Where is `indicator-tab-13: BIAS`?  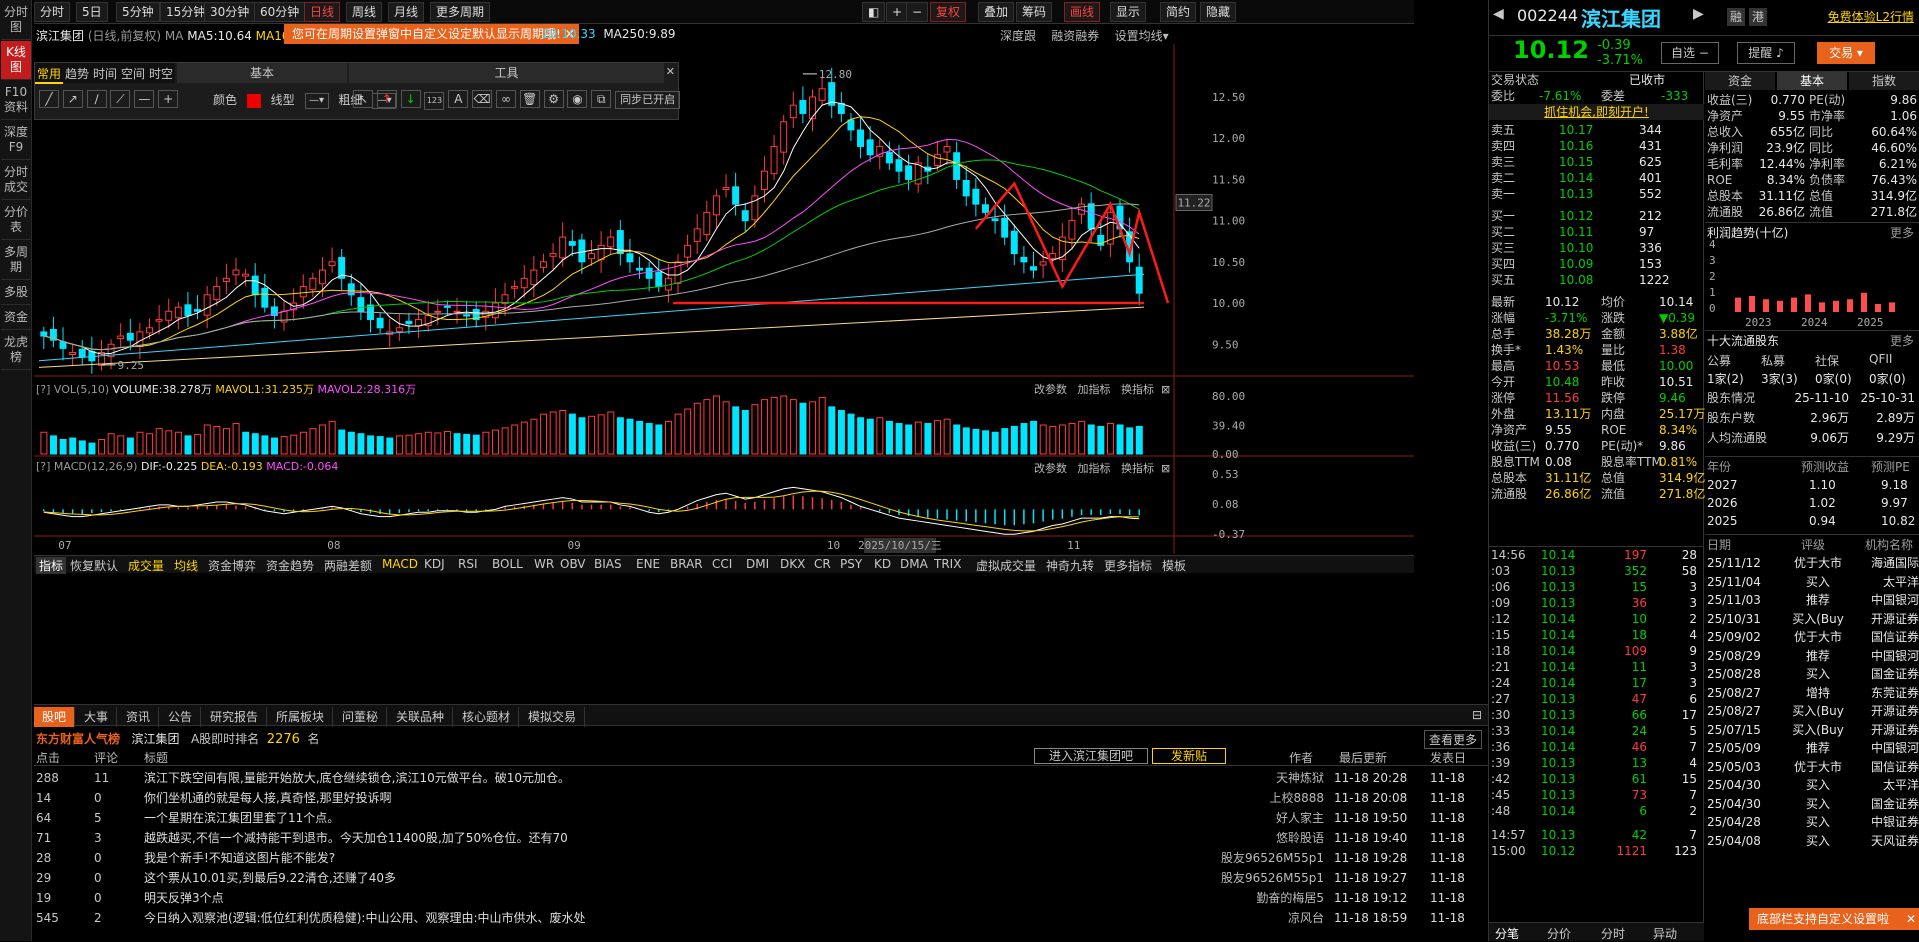
indicator-tab-13: BIAS is located at coordinates (608, 564).